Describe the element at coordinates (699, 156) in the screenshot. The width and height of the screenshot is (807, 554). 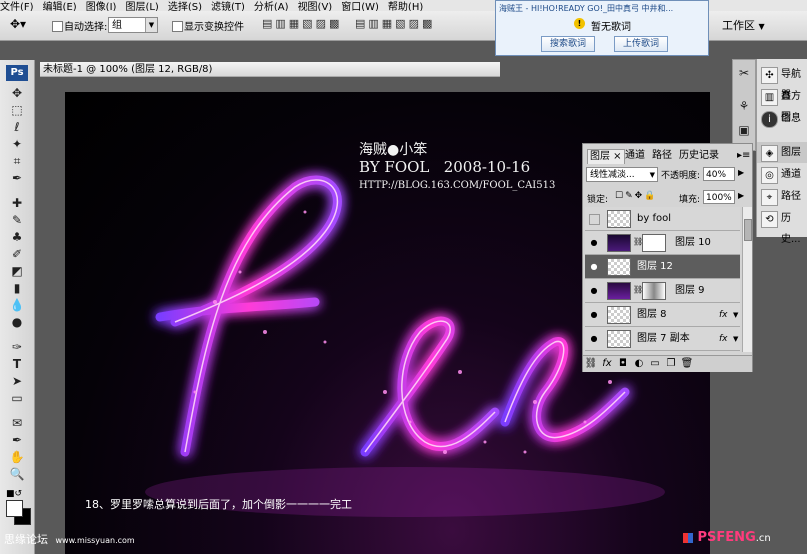
I see `tab-history: 历史记录` at that location.